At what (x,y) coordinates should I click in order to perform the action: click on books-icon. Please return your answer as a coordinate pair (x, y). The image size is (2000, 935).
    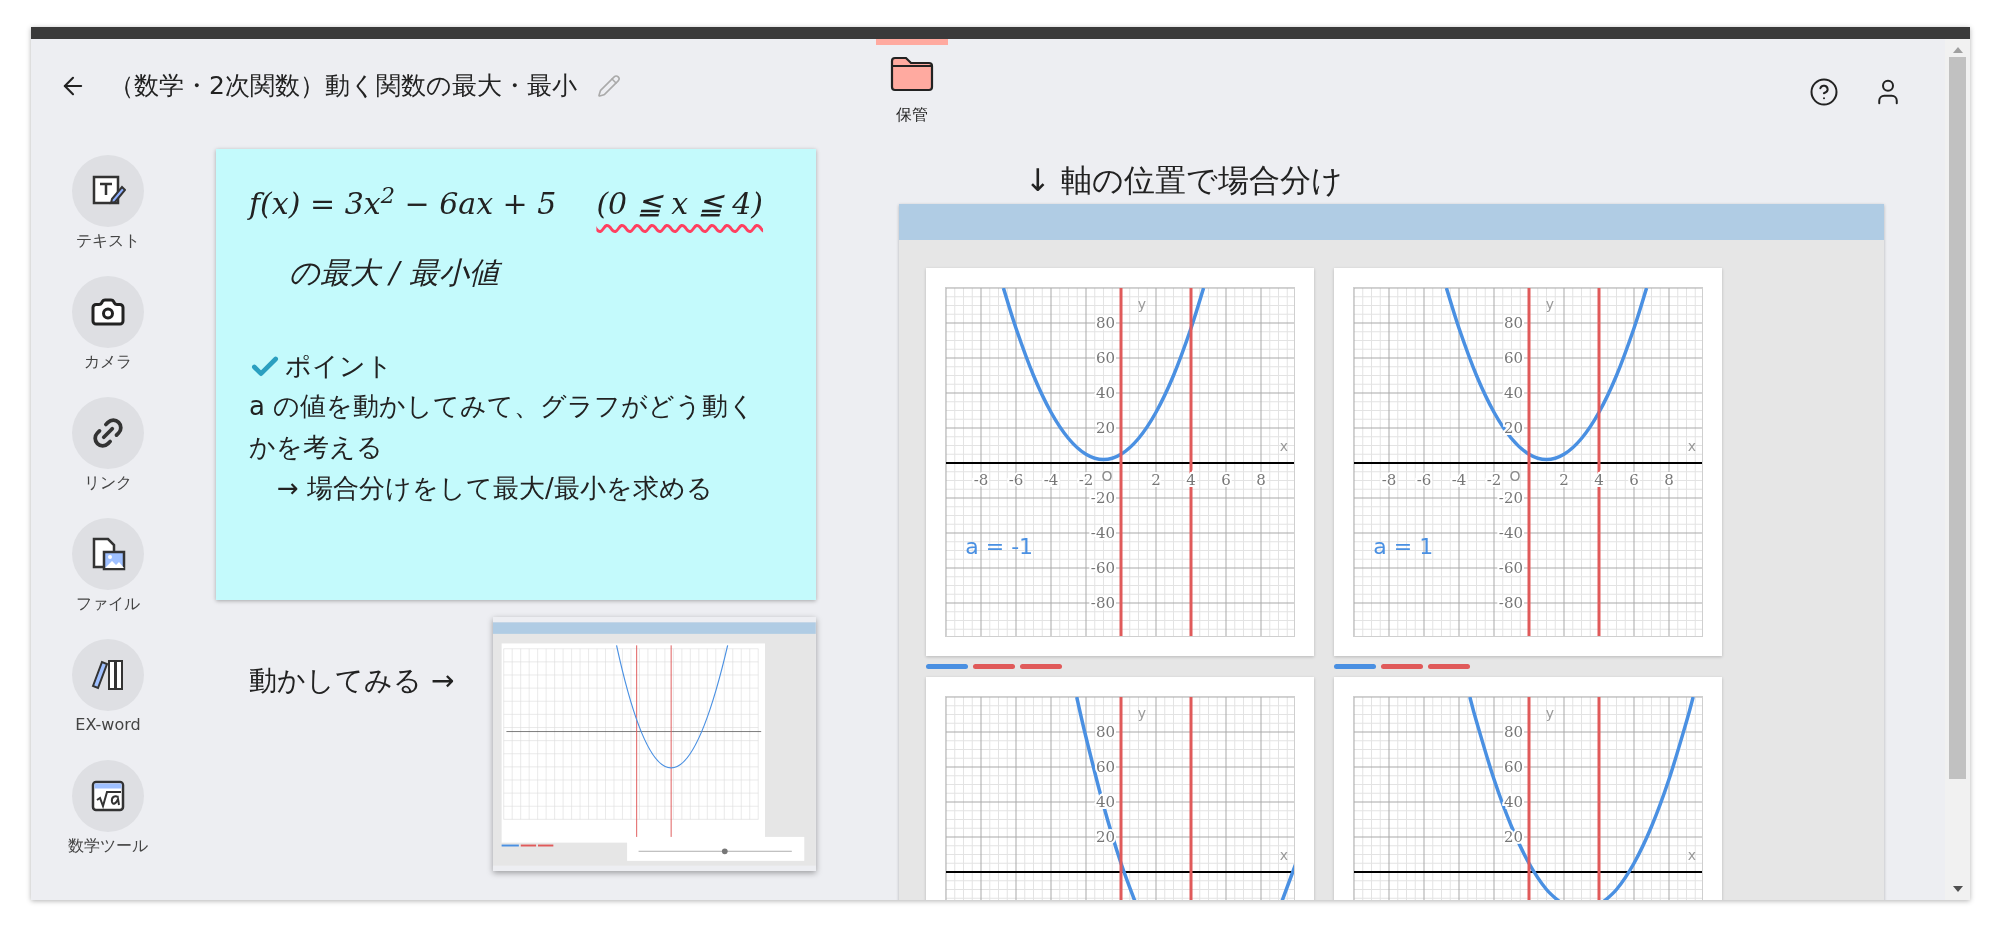
    Looking at the image, I should click on (108, 675).